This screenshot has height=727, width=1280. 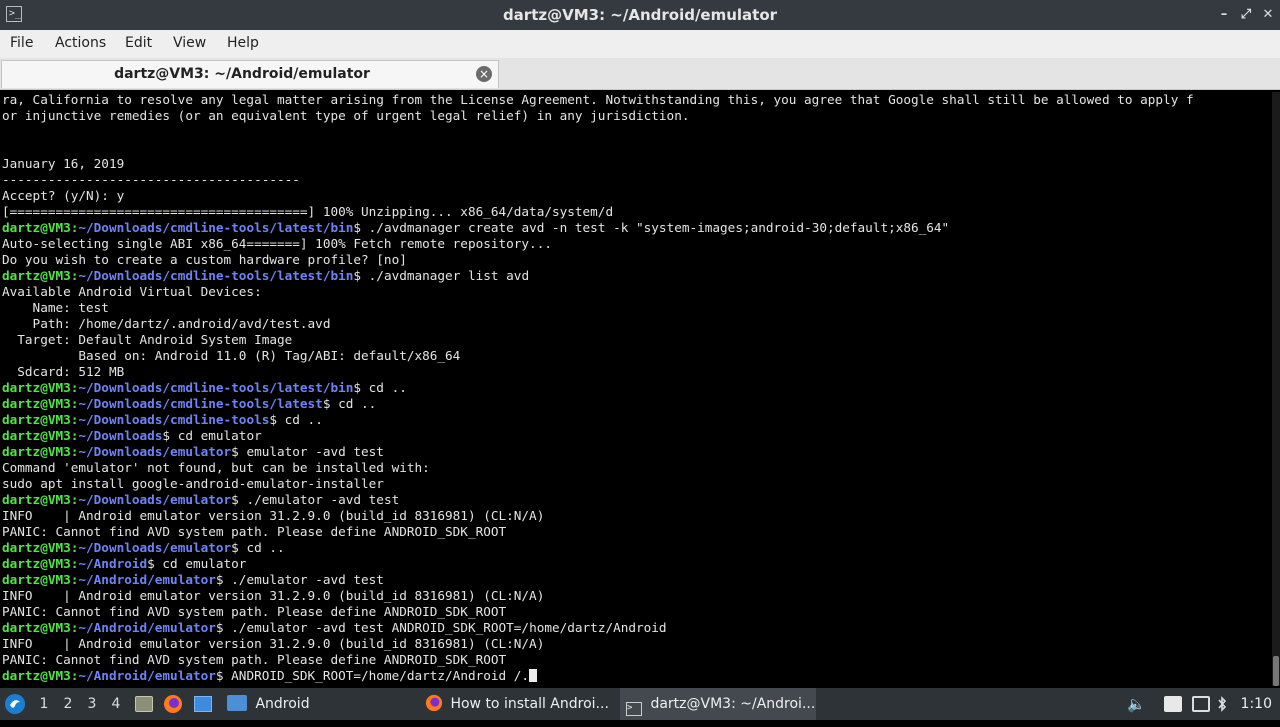 I want to click on terminal-line: January 16, 2019, so click(x=63, y=163).